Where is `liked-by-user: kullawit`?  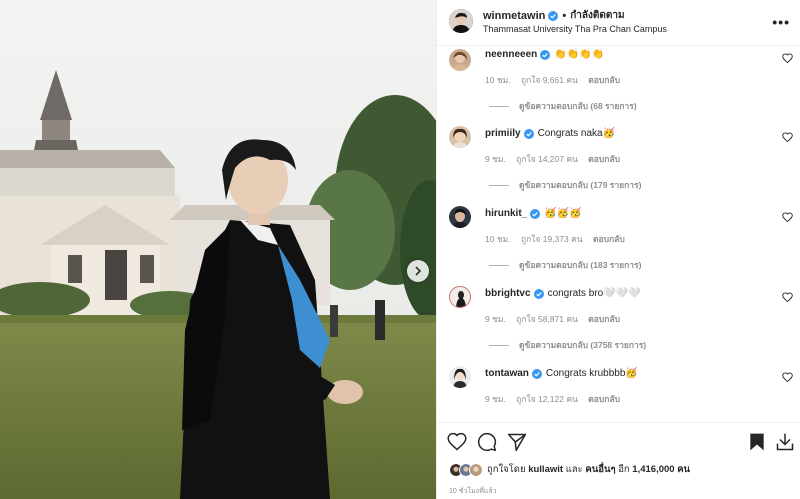
liked-by-user: kullawit is located at coordinates (545, 469).